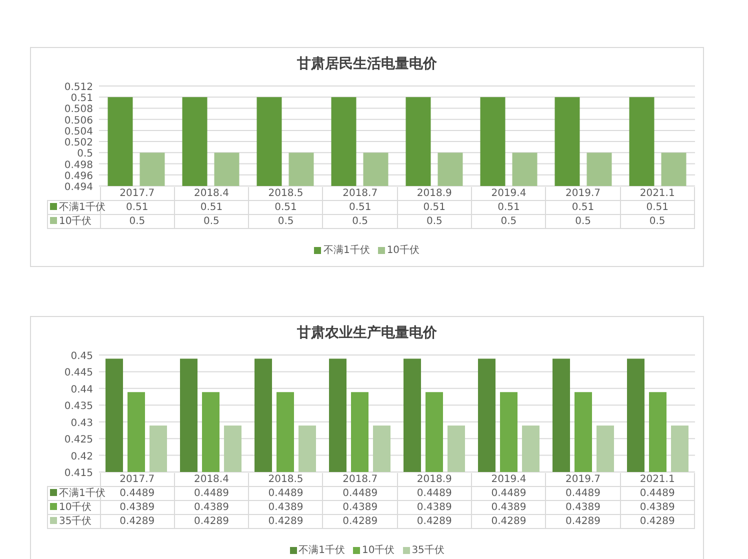 Image resolution: width=748 pixels, height=559 pixels. What do you see at coordinates (78, 440) in the screenshot?
I see `axis-label: 0.425` at bounding box center [78, 440].